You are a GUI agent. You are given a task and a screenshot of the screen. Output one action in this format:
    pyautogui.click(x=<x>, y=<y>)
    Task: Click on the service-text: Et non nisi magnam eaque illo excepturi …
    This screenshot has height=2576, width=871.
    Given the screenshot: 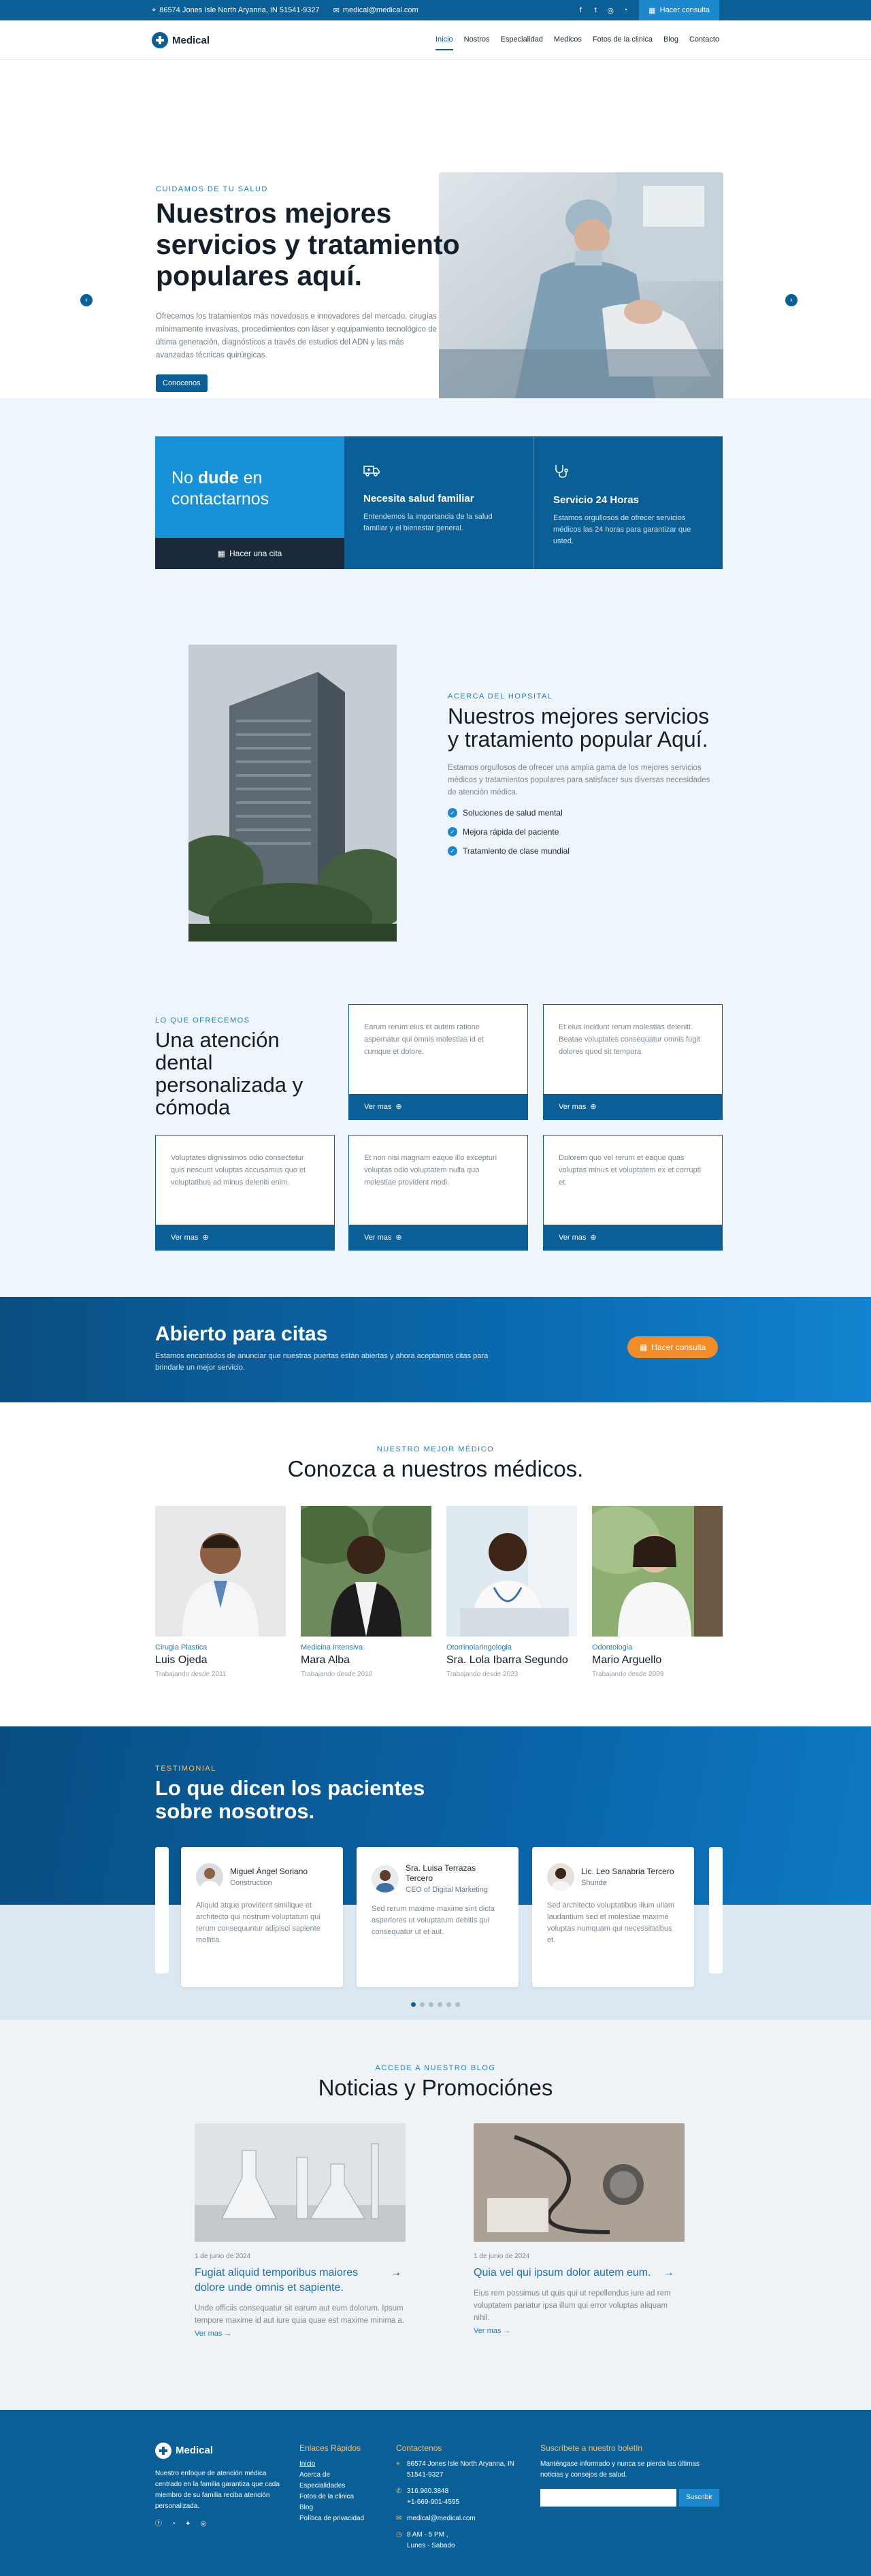 What is the action you would take?
    pyautogui.click(x=430, y=1171)
    